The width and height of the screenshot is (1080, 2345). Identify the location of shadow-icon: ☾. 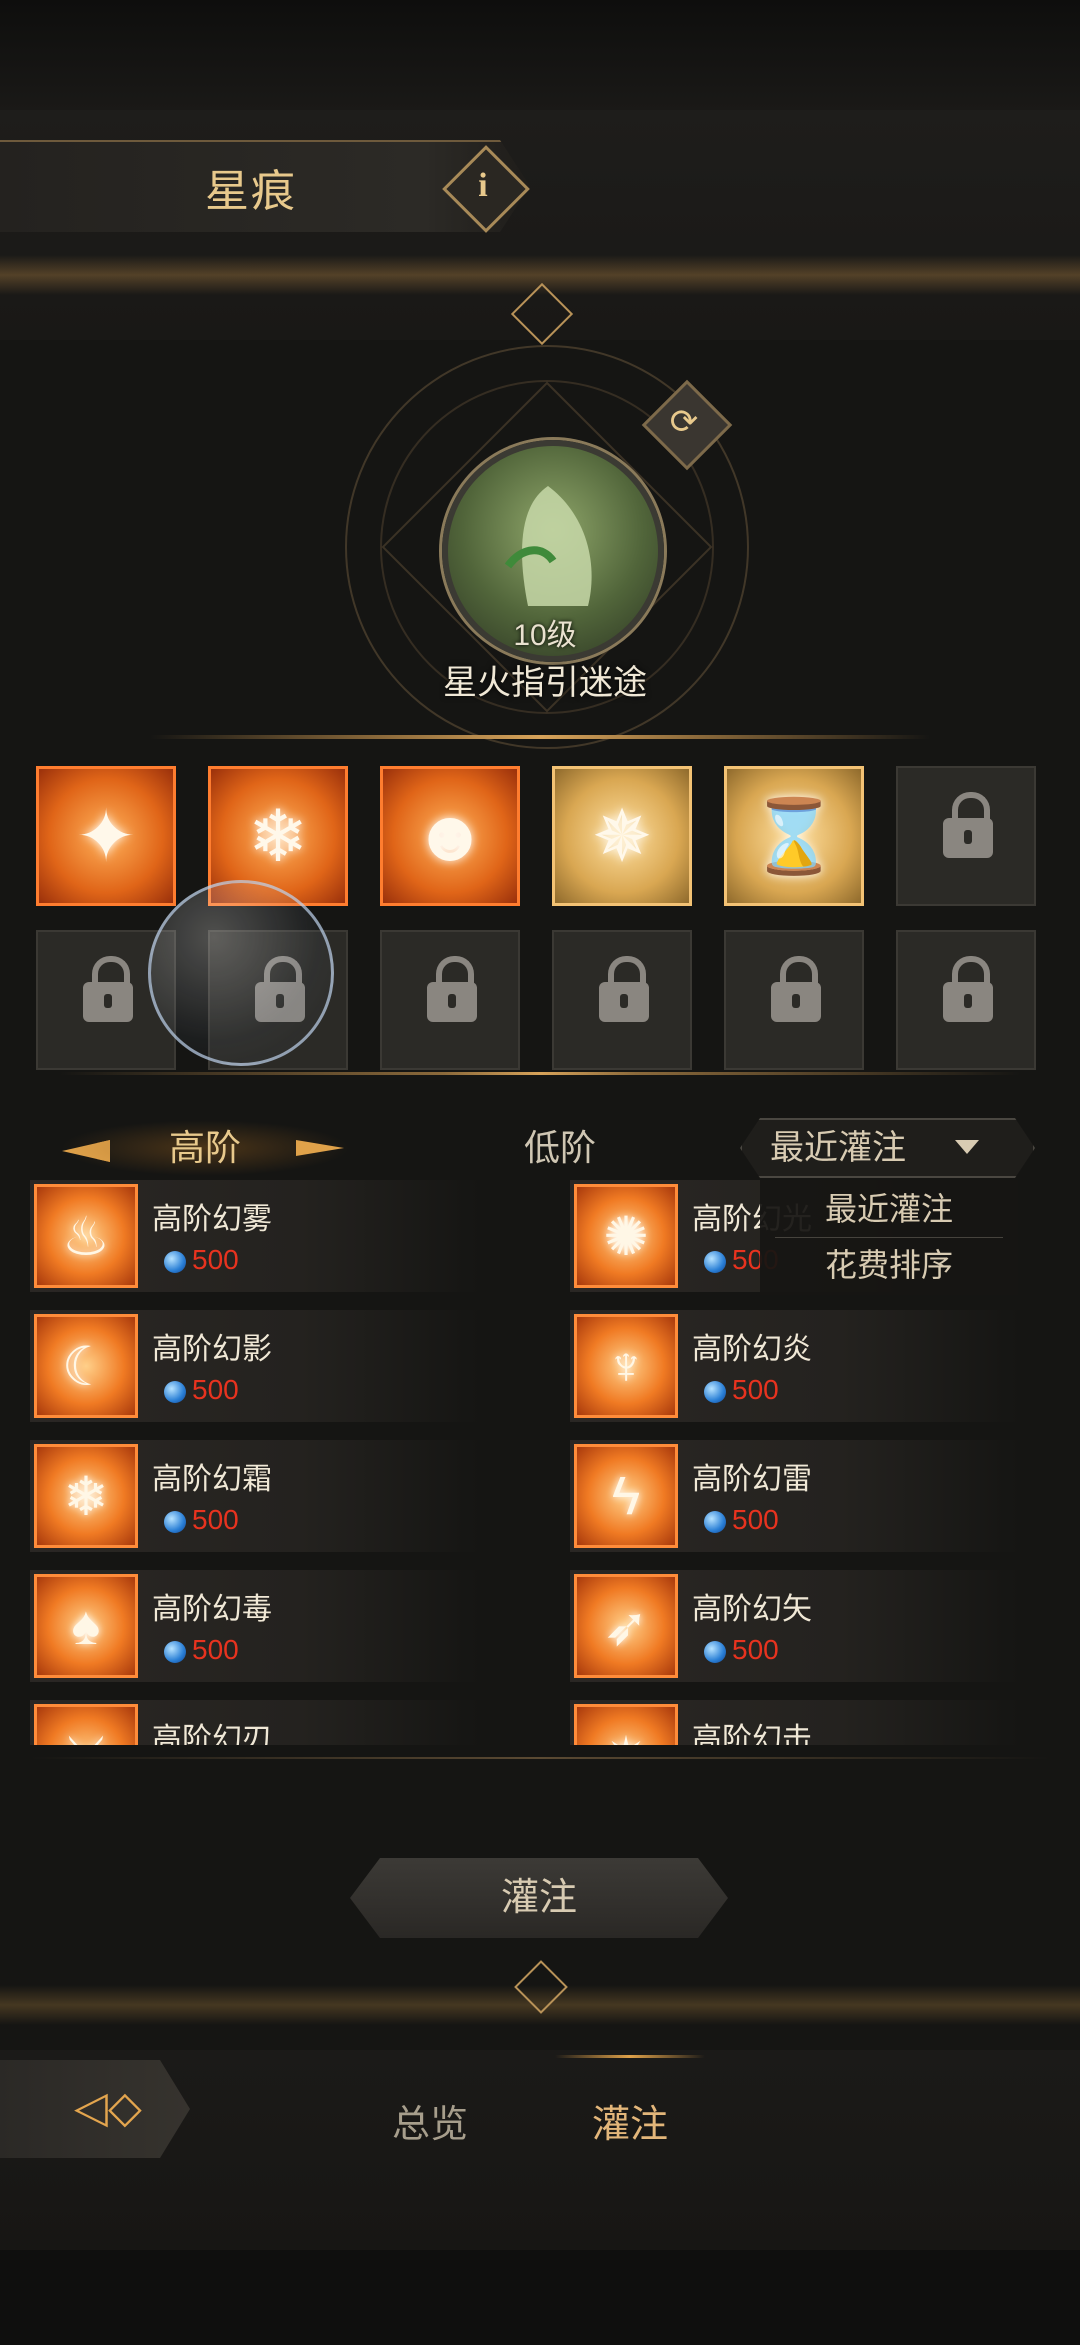
(86, 1366).